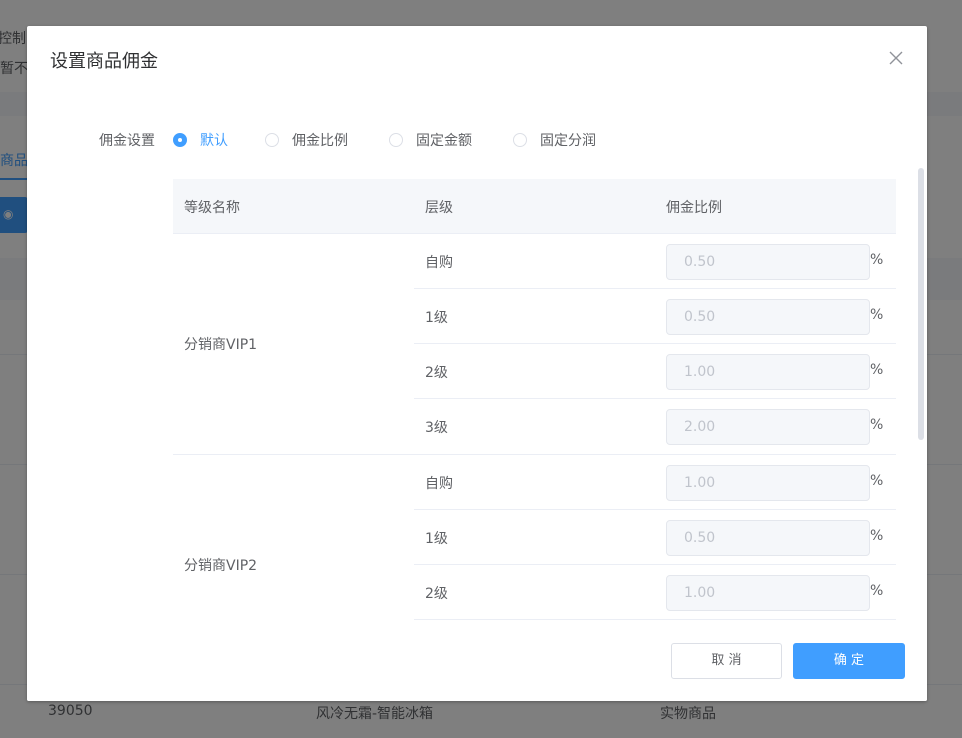  I want to click on radio-label: 固定金额, so click(444, 141).